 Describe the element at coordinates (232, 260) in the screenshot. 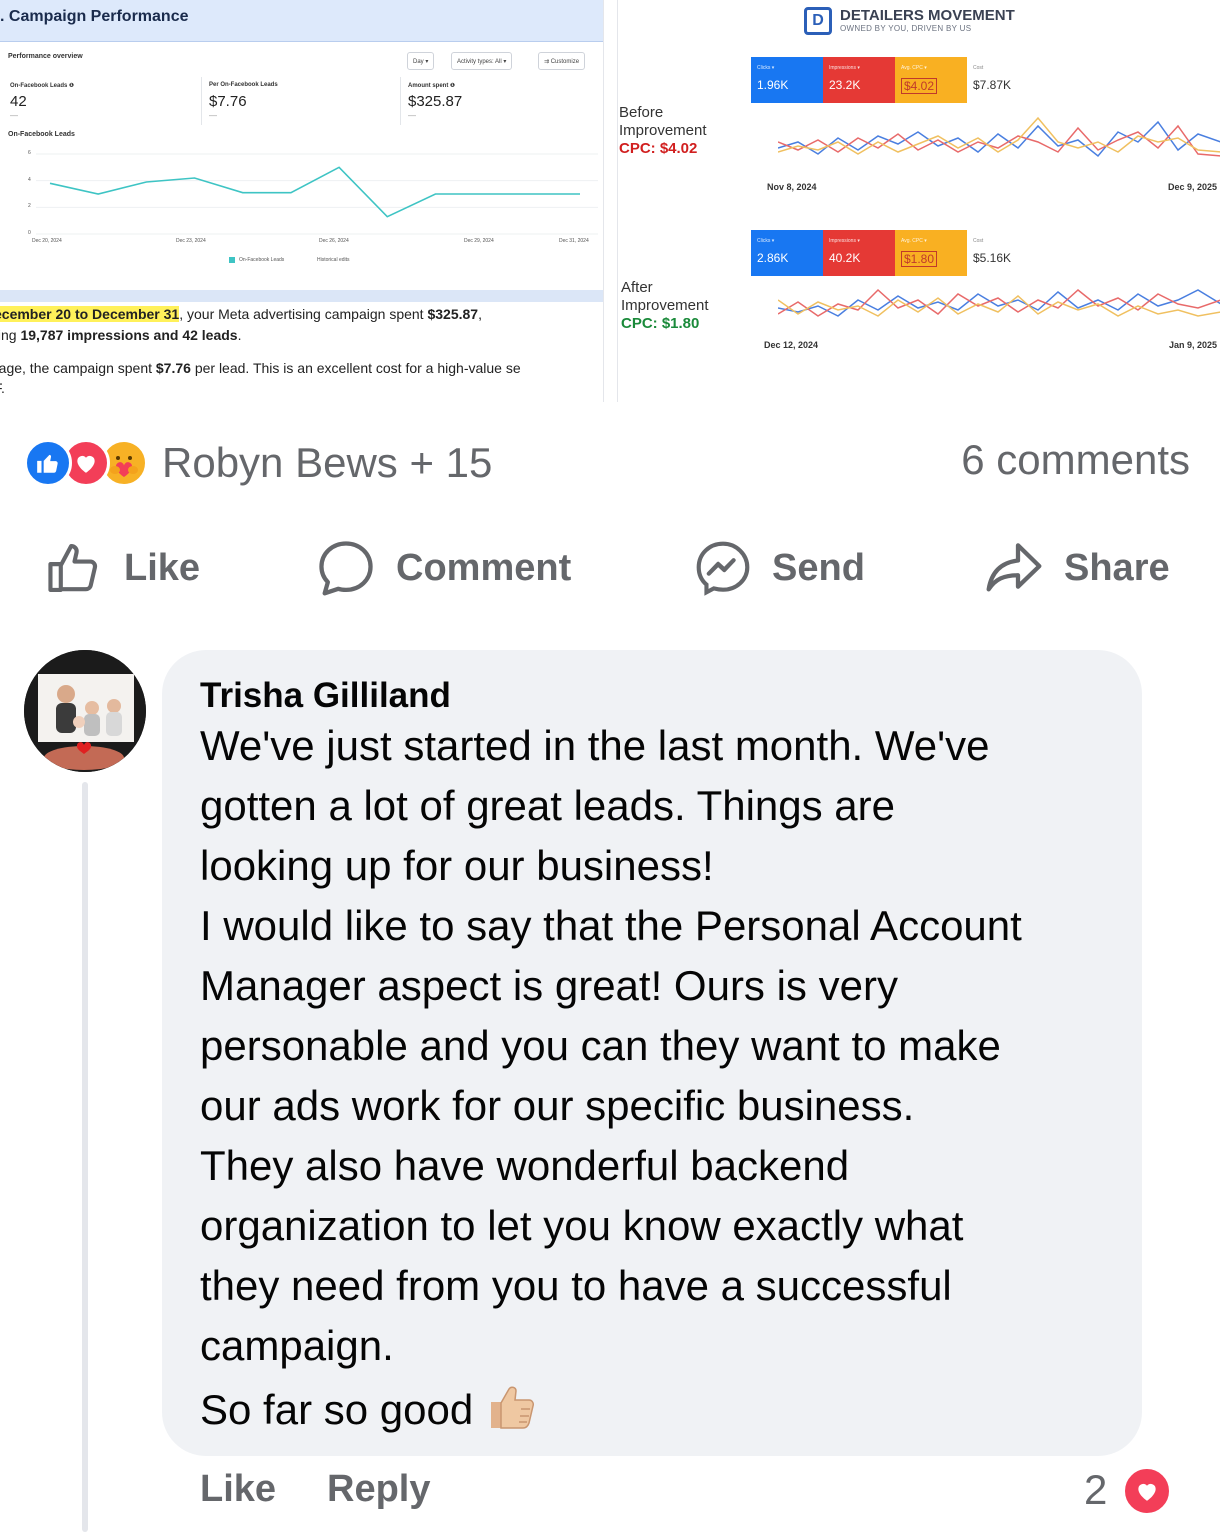

I see `legend-swatch` at that location.